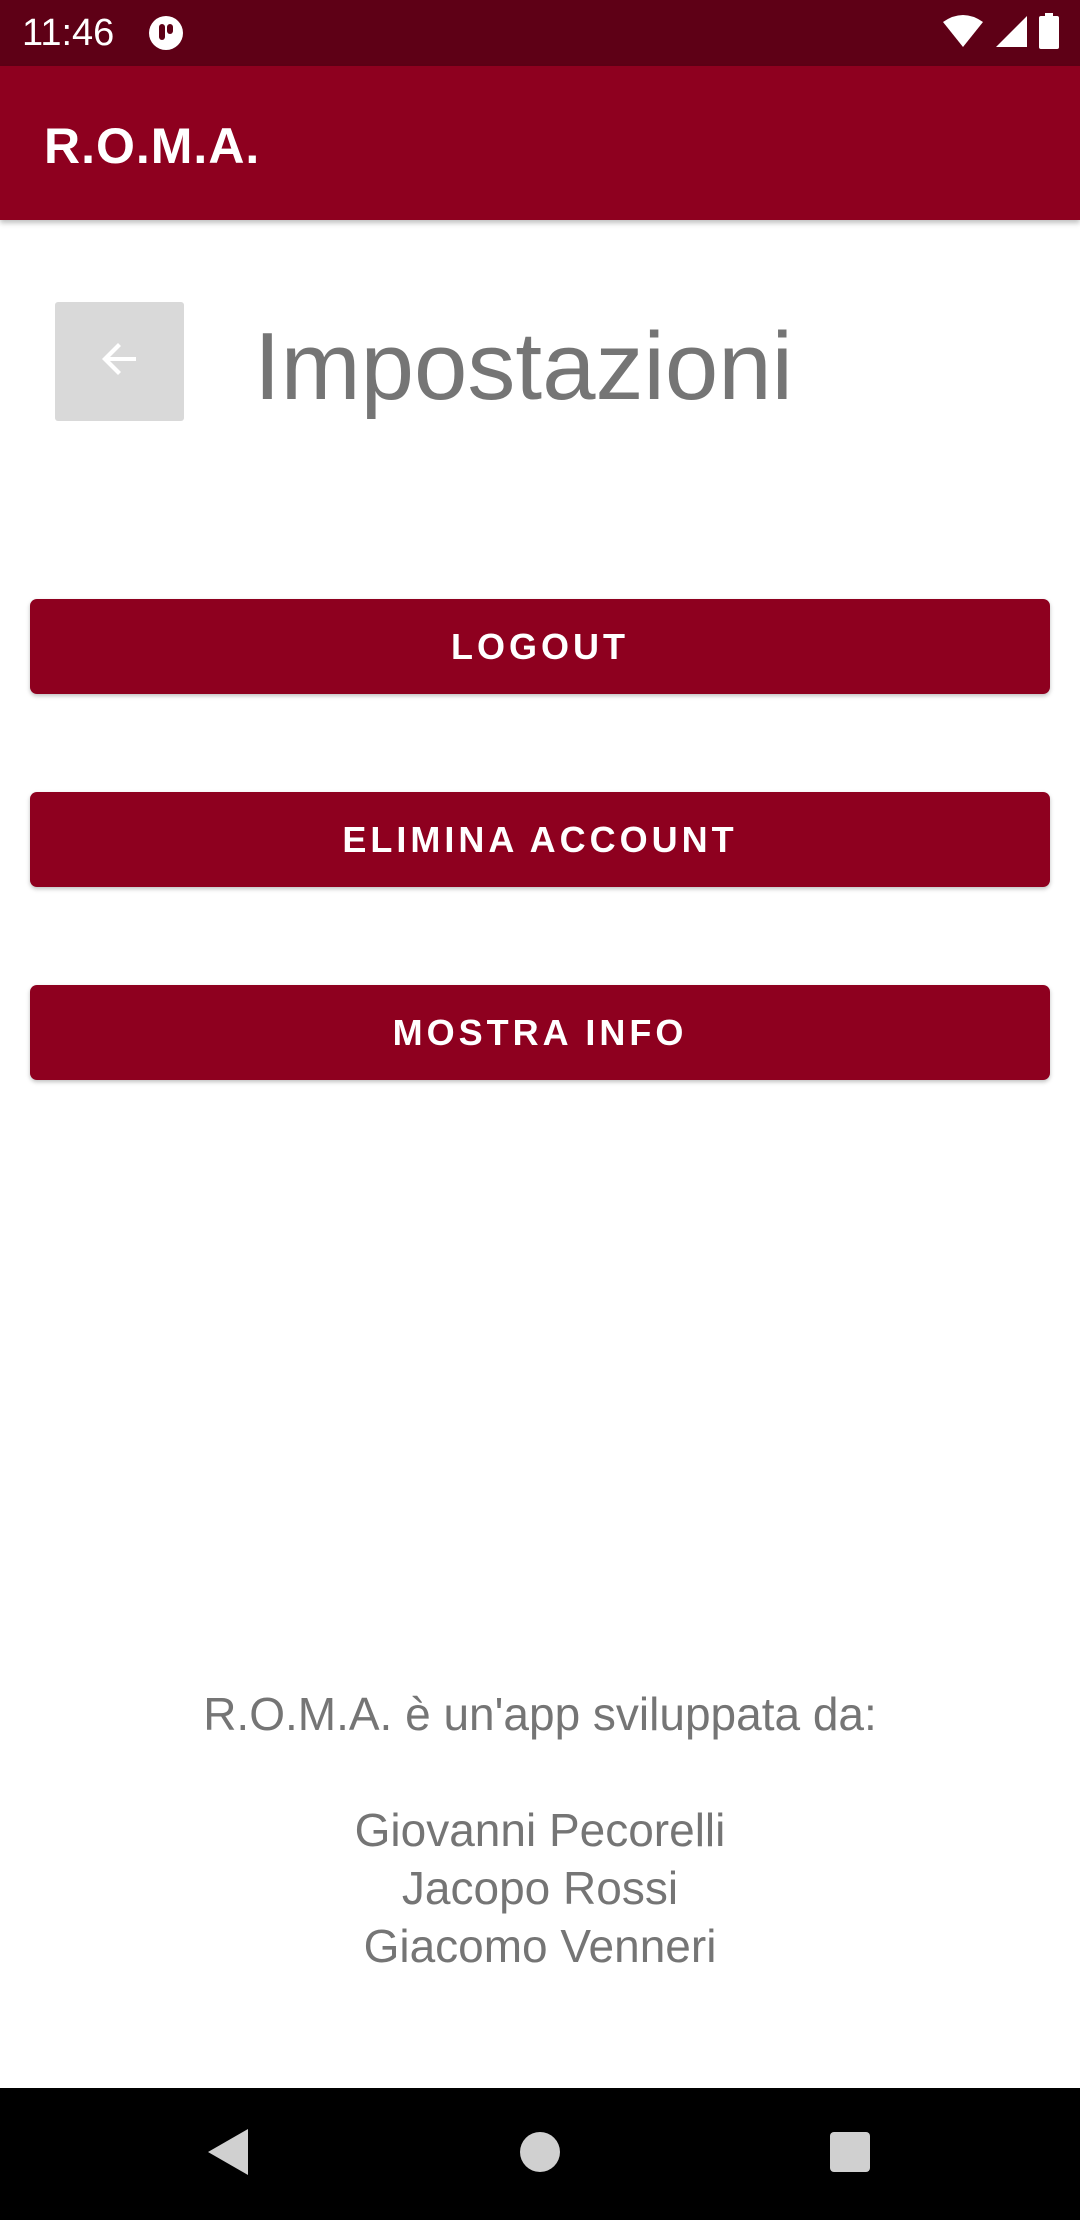 The width and height of the screenshot is (1080, 2220). I want to click on system-nav-bar, so click(540, 2154).